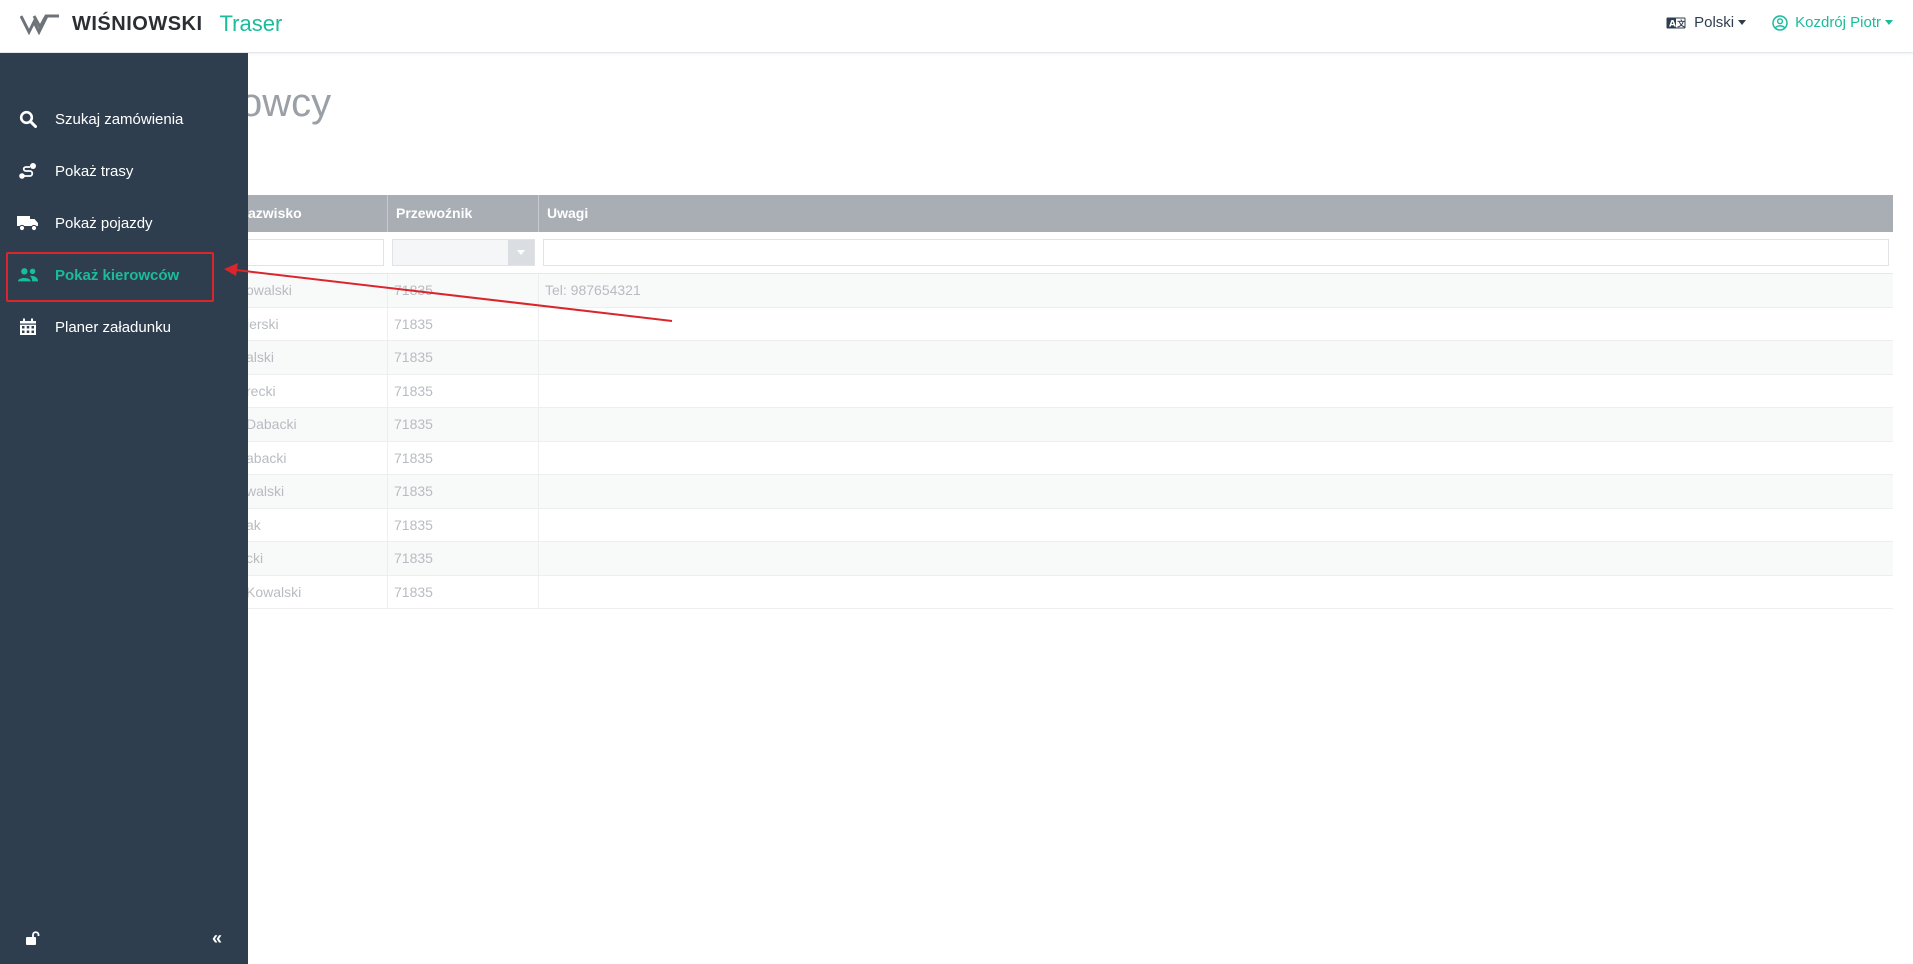 This screenshot has height=964, width=1913. I want to click on cell-text: cki, so click(255, 558).